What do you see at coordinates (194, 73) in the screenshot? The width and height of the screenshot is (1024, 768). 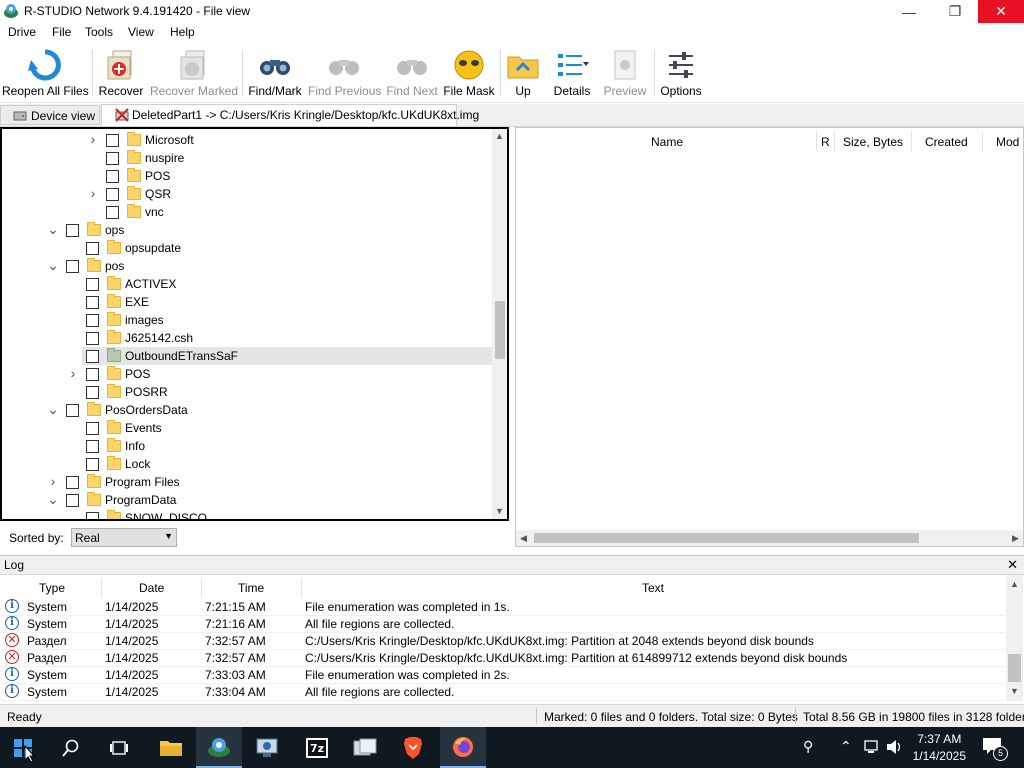 I see `recover-marked-button: Recover Marked` at bounding box center [194, 73].